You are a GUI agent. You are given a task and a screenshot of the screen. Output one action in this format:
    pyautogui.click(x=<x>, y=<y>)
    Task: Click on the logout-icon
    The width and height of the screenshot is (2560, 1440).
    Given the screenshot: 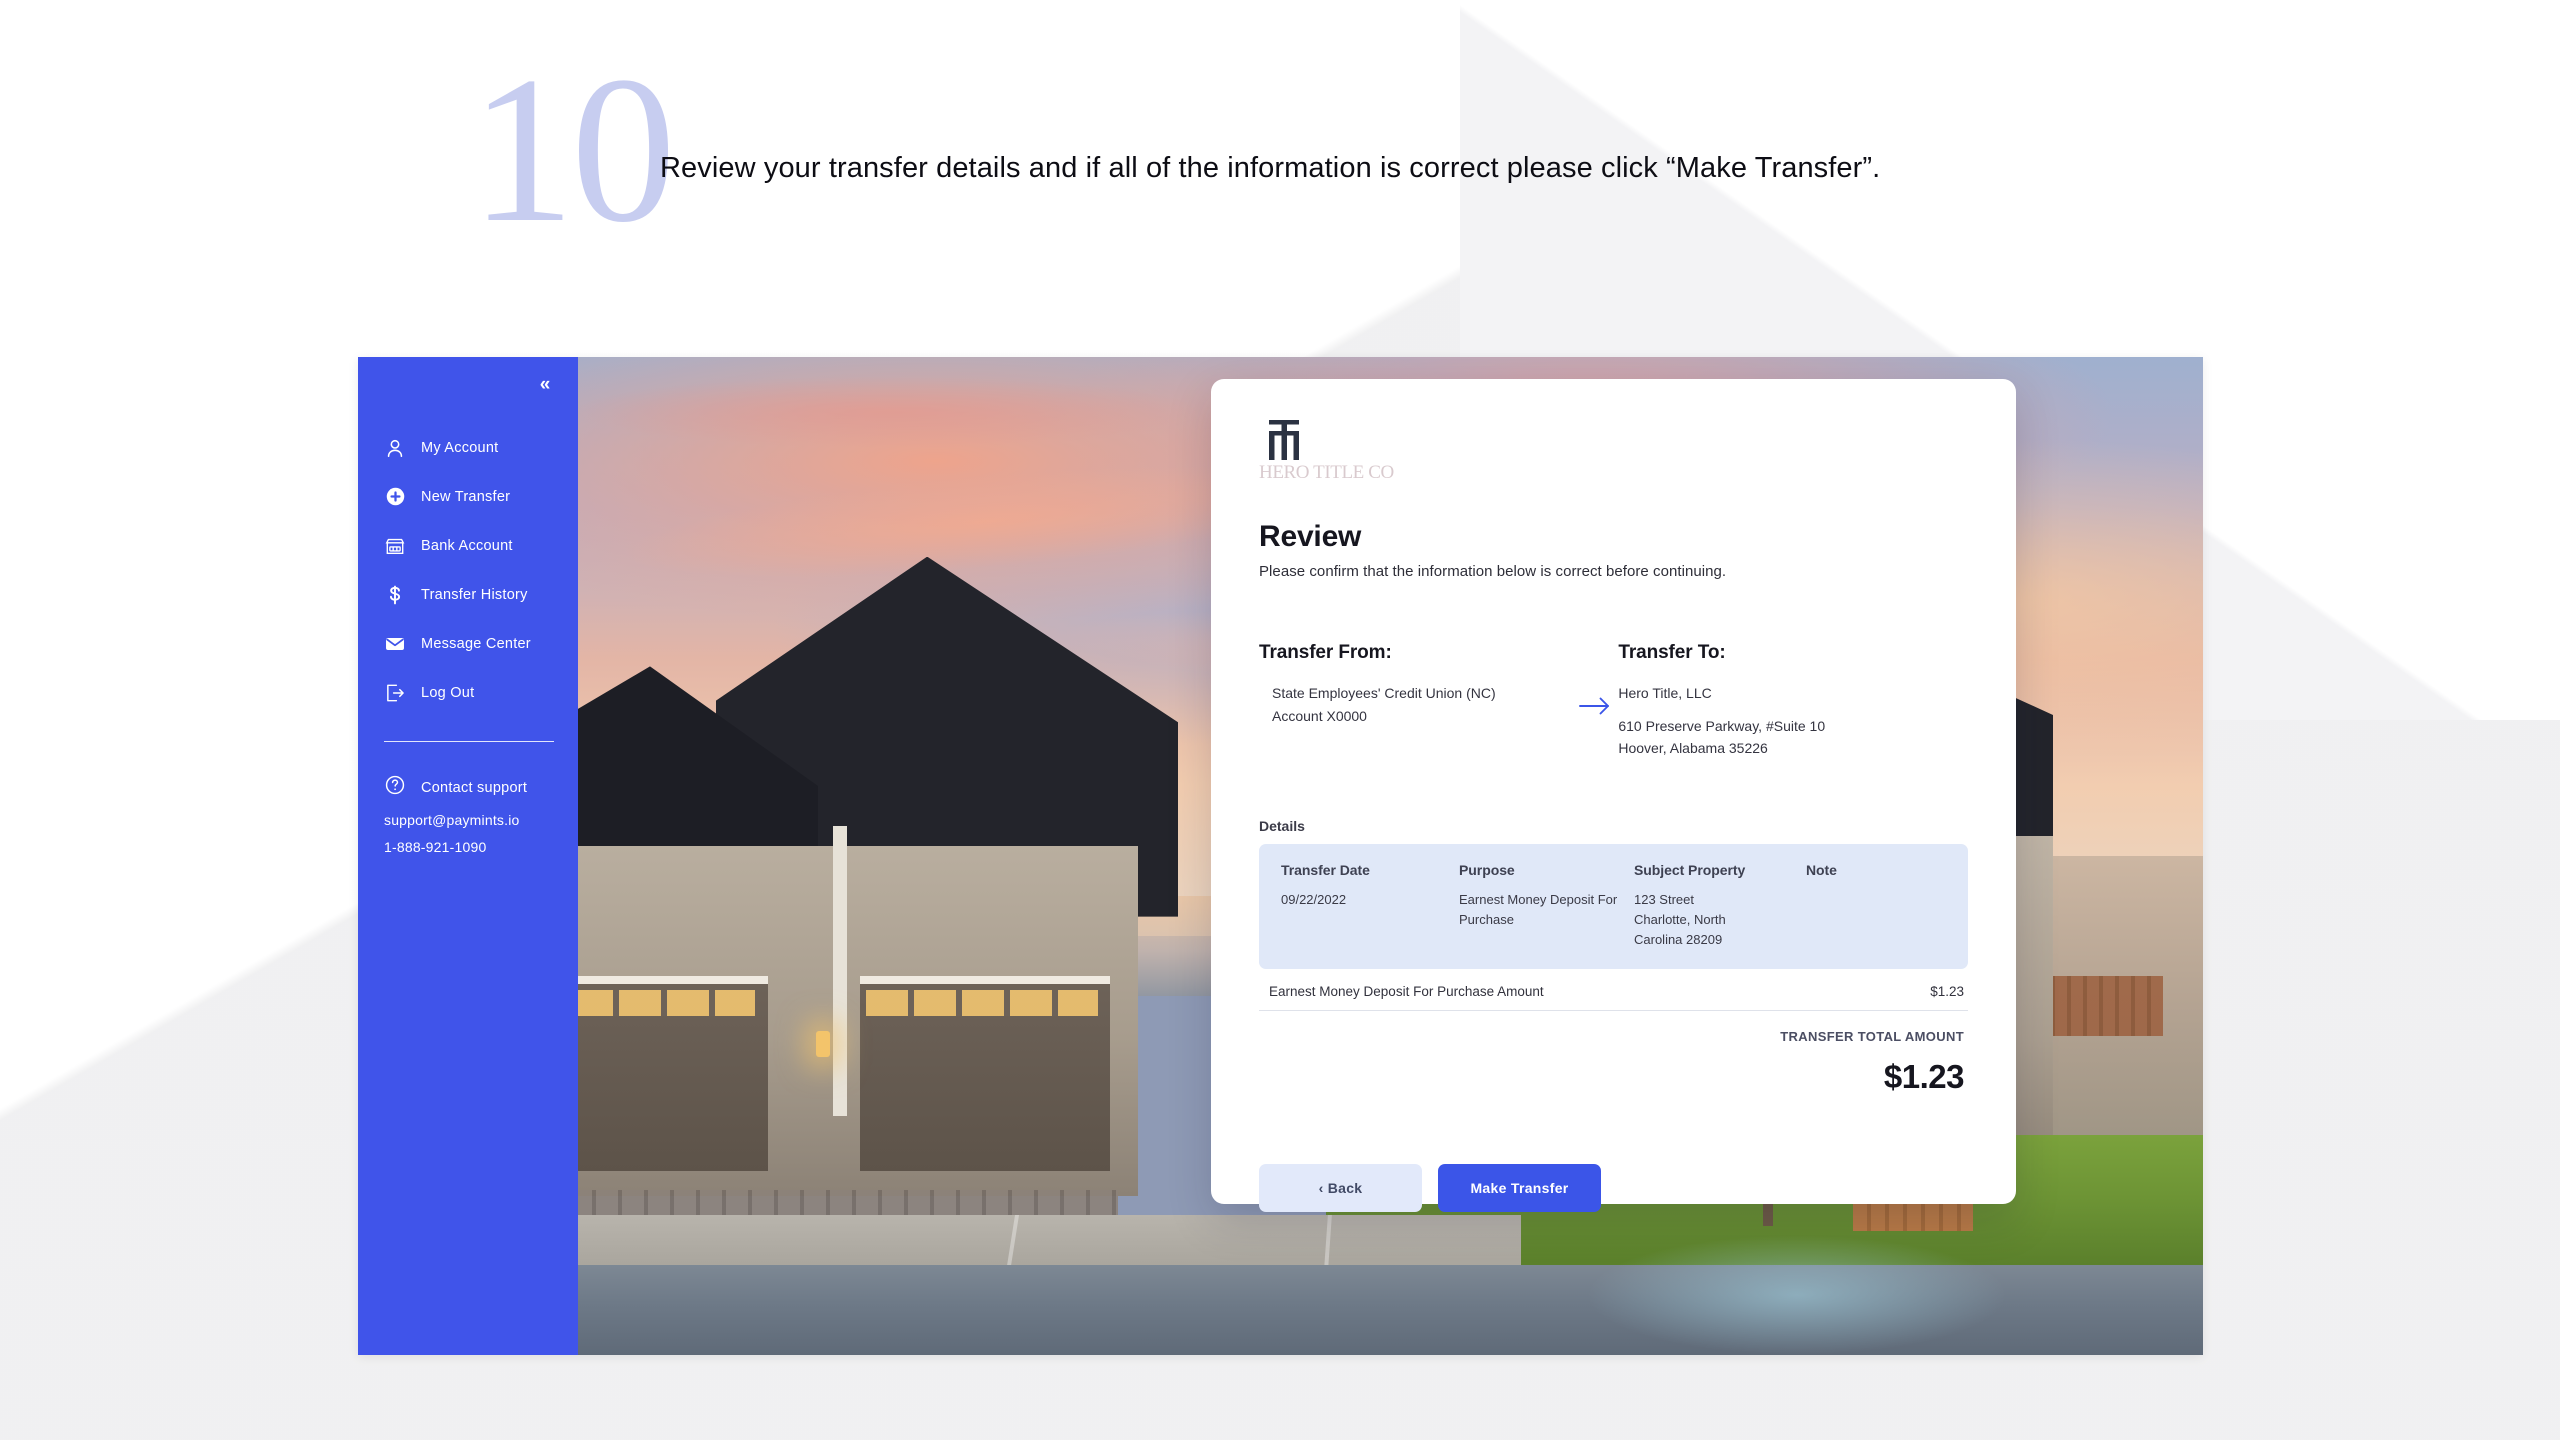 What is the action you would take?
    pyautogui.click(x=395, y=693)
    